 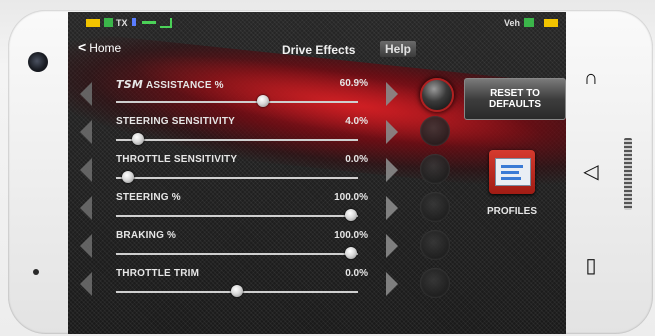 I want to click on setting-label: TSM ASSISTANCE %, so click(x=170, y=84).